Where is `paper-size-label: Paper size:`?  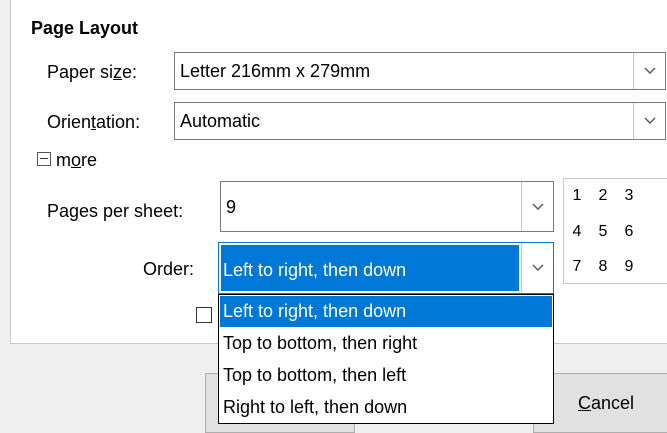 paper-size-label: Paper size: is located at coordinates (92, 72).